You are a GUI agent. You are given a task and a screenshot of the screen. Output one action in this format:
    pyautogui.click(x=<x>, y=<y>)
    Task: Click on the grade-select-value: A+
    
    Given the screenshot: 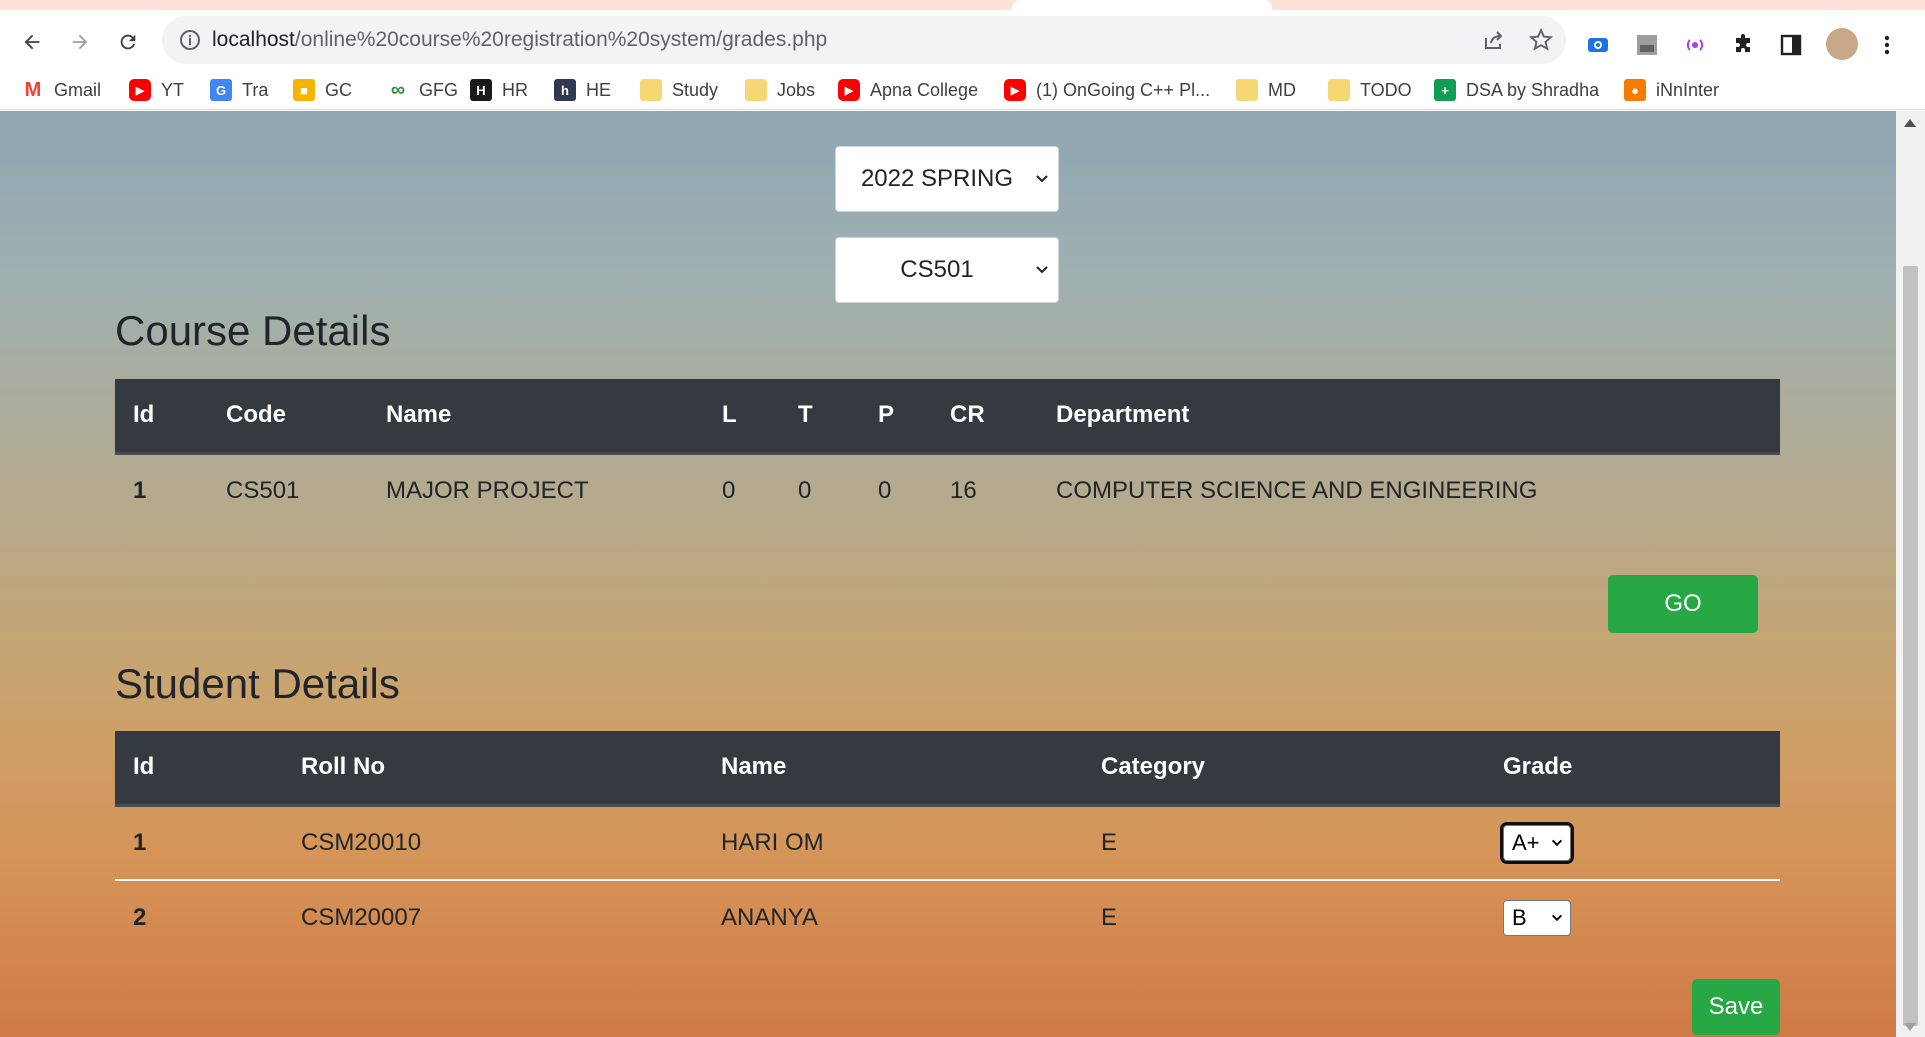 What is the action you would take?
    pyautogui.click(x=1526, y=842)
    